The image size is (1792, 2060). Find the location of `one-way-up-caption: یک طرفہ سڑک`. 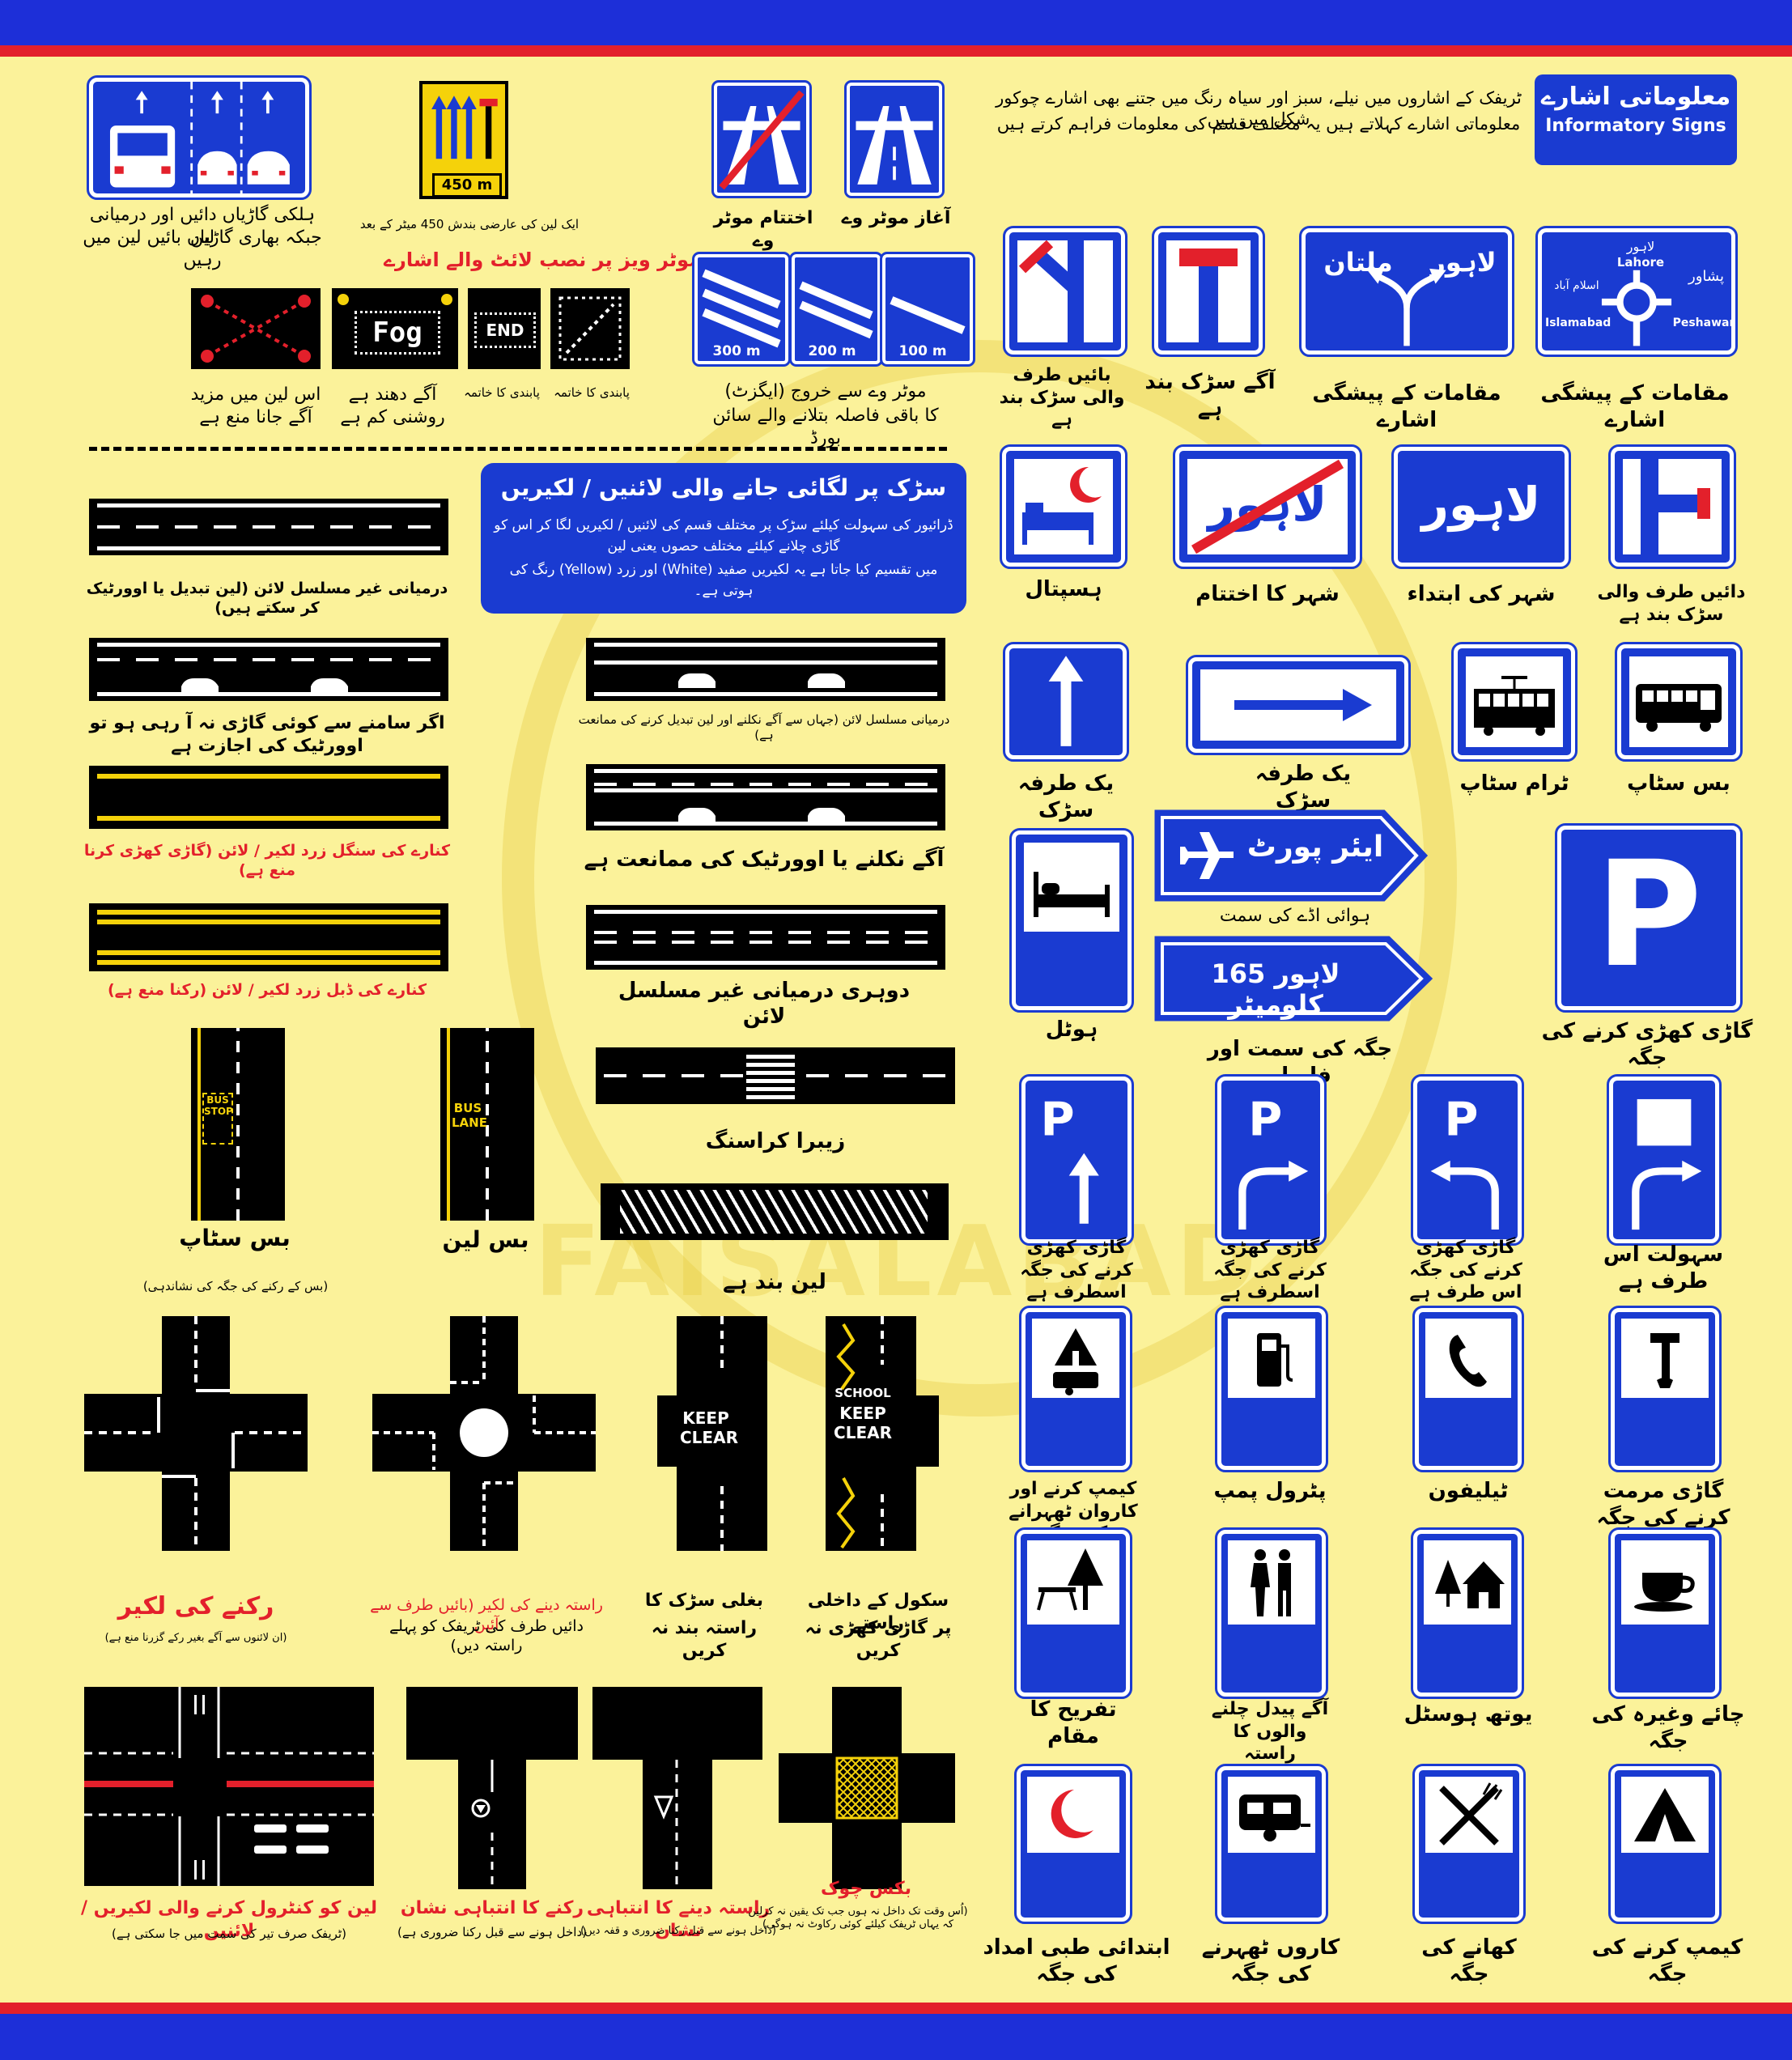

one-way-up-caption: یک طرفہ سڑک is located at coordinates (1066, 796).